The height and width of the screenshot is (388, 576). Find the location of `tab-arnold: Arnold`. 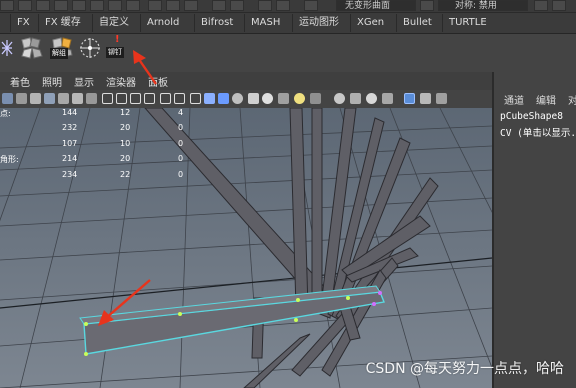

tab-arnold: Arnold is located at coordinates (162, 23).